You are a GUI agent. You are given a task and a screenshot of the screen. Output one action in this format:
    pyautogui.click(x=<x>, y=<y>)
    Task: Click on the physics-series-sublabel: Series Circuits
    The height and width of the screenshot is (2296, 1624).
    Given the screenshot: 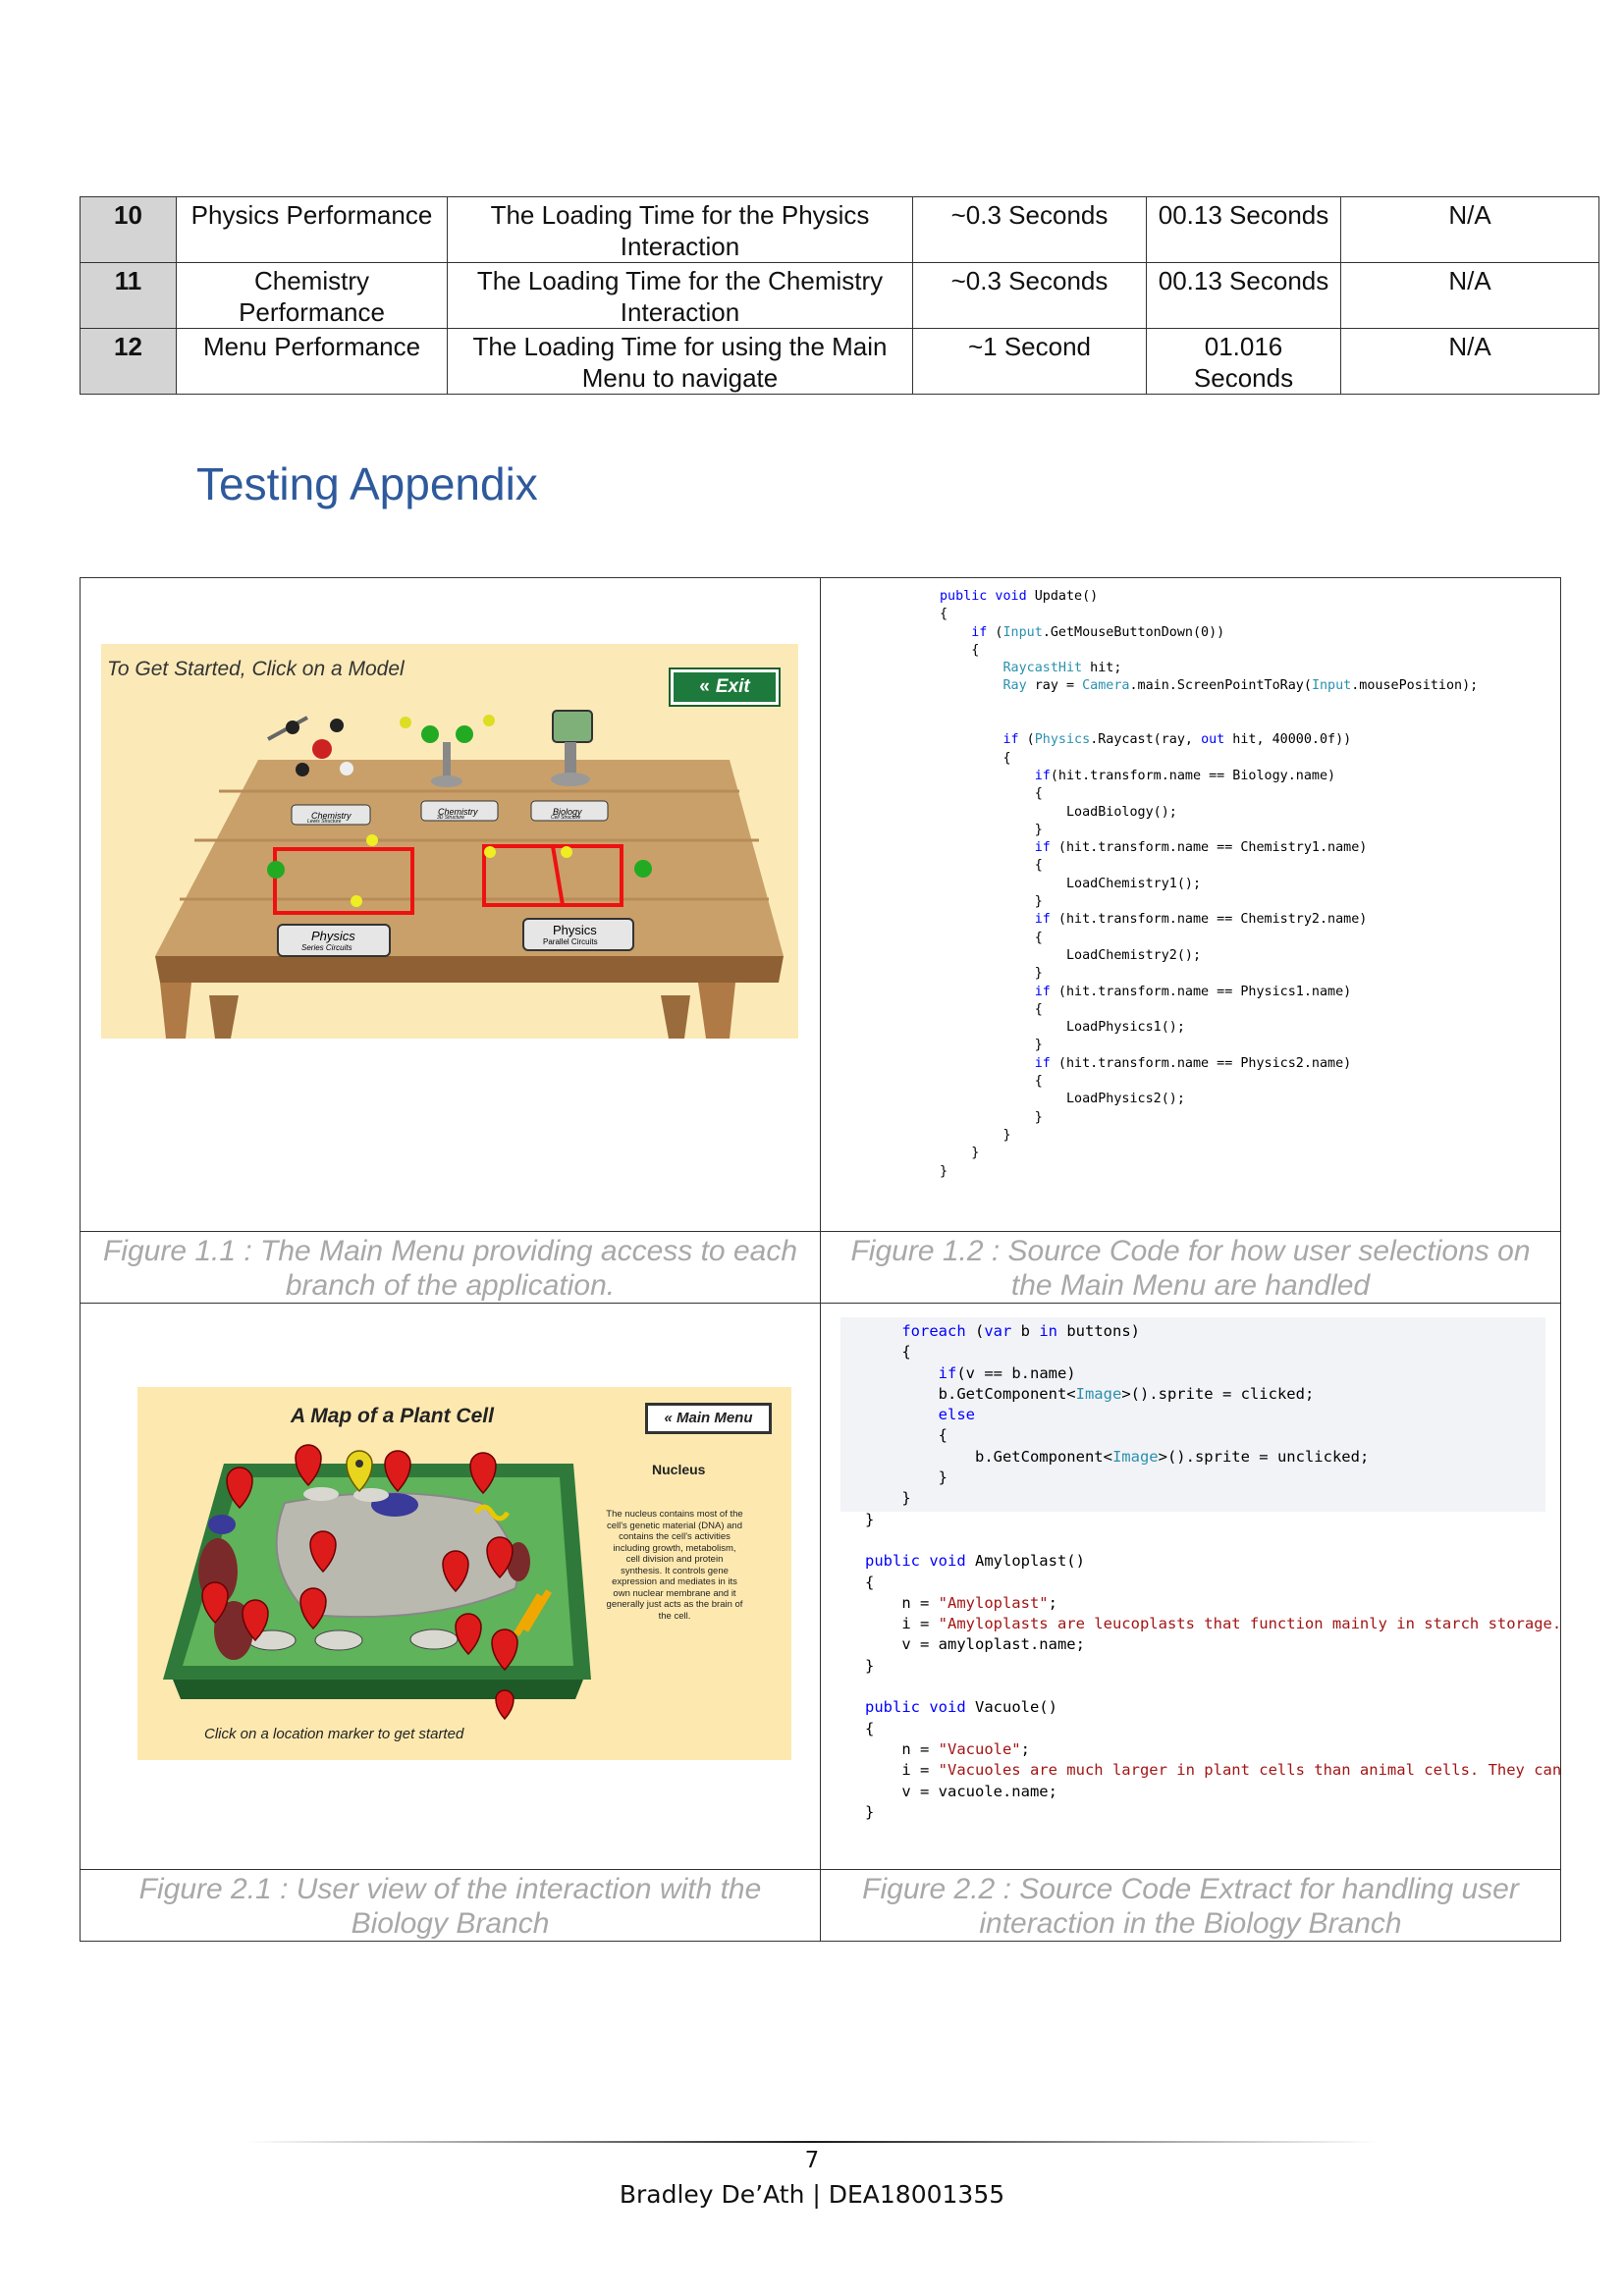 What is the action you would take?
    pyautogui.click(x=326, y=947)
    